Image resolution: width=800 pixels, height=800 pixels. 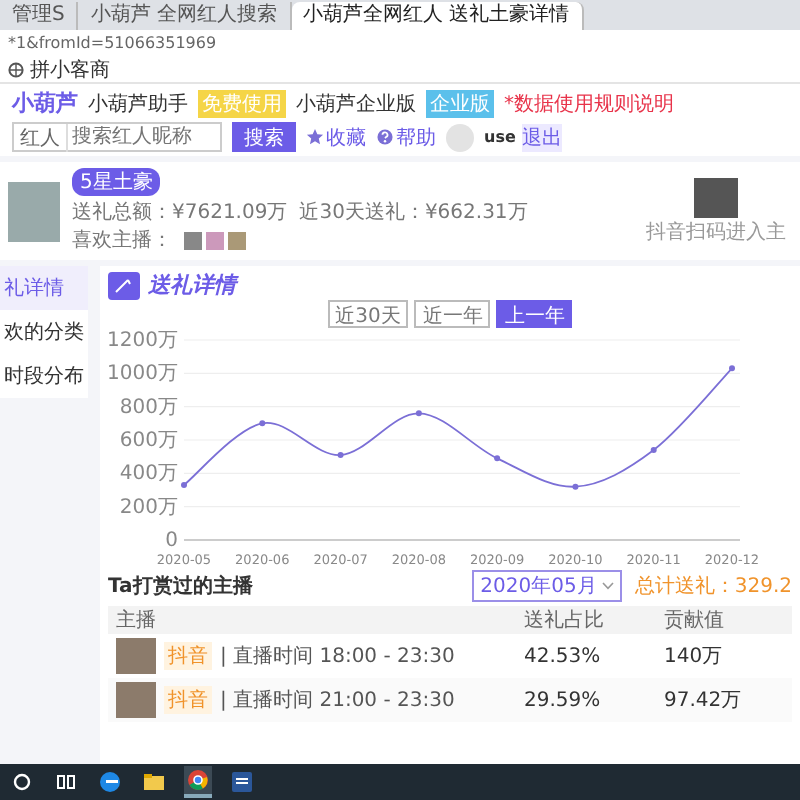 I want to click on sidebar-item: 时段分布, so click(x=44, y=376).